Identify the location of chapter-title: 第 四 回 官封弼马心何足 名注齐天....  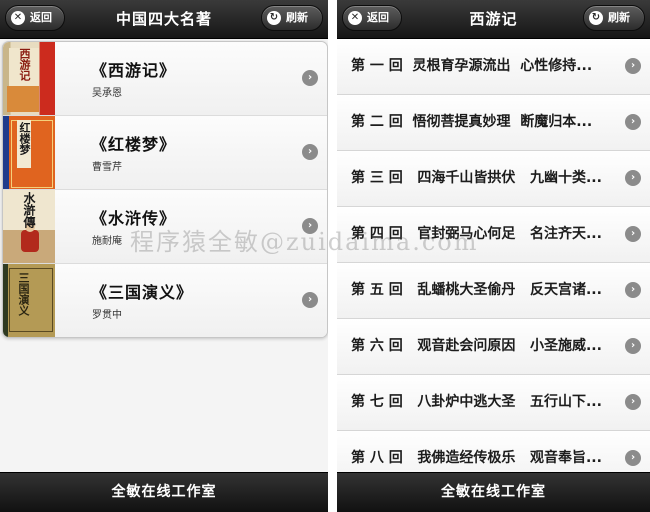
(476, 234).